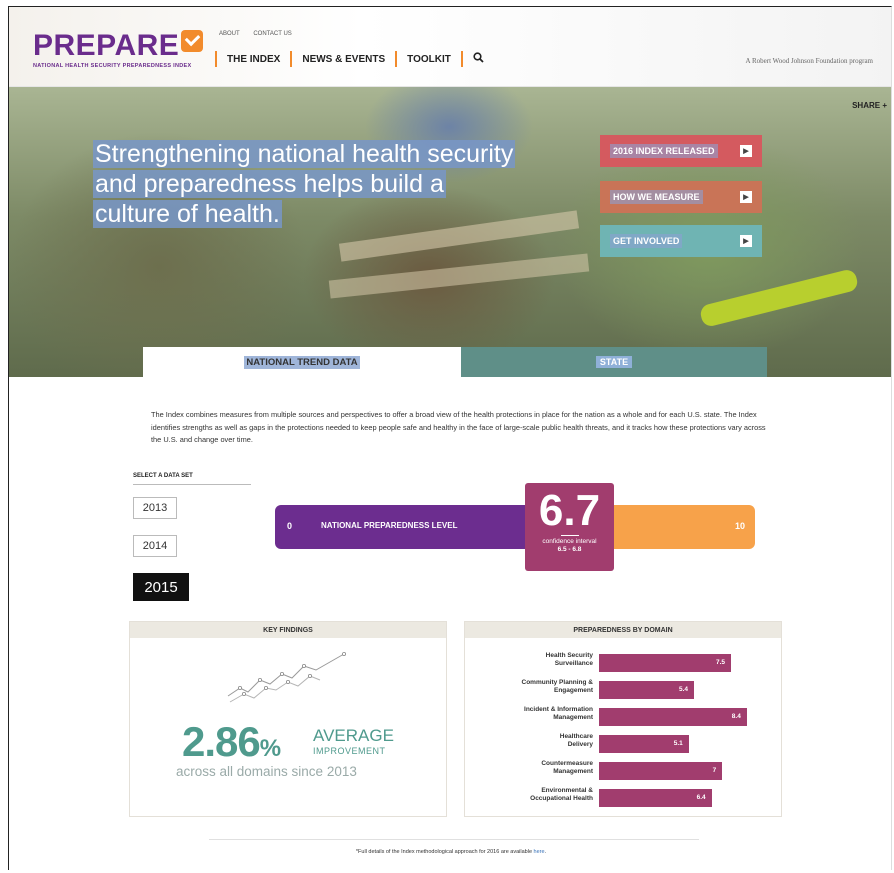 The image size is (894, 873). I want to click on domain-value: 7.5, so click(720, 662).